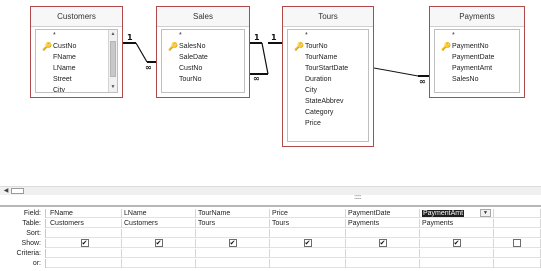 The image size is (541, 271). Describe the element at coordinates (328, 68) in the screenshot. I see `field-item: TourStartDate` at that location.